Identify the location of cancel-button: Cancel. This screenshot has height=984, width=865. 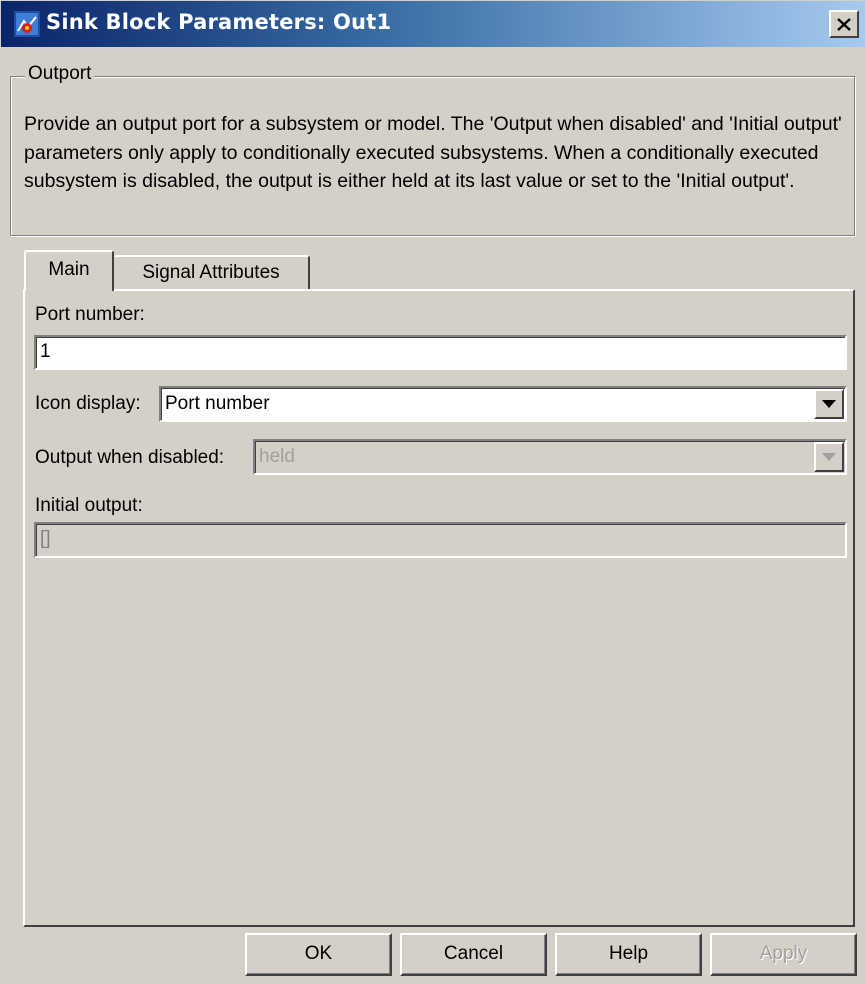
(473, 954).